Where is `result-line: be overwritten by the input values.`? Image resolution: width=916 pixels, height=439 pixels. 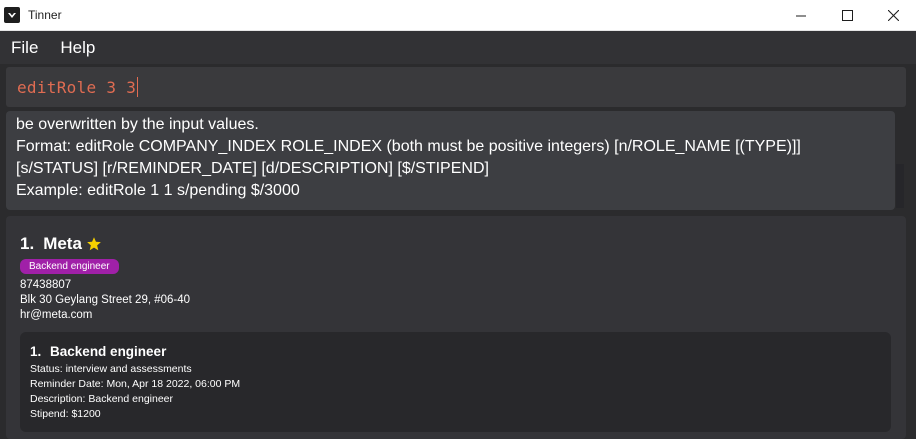
result-line: be overwritten by the input values. is located at coordinates (137, 124).